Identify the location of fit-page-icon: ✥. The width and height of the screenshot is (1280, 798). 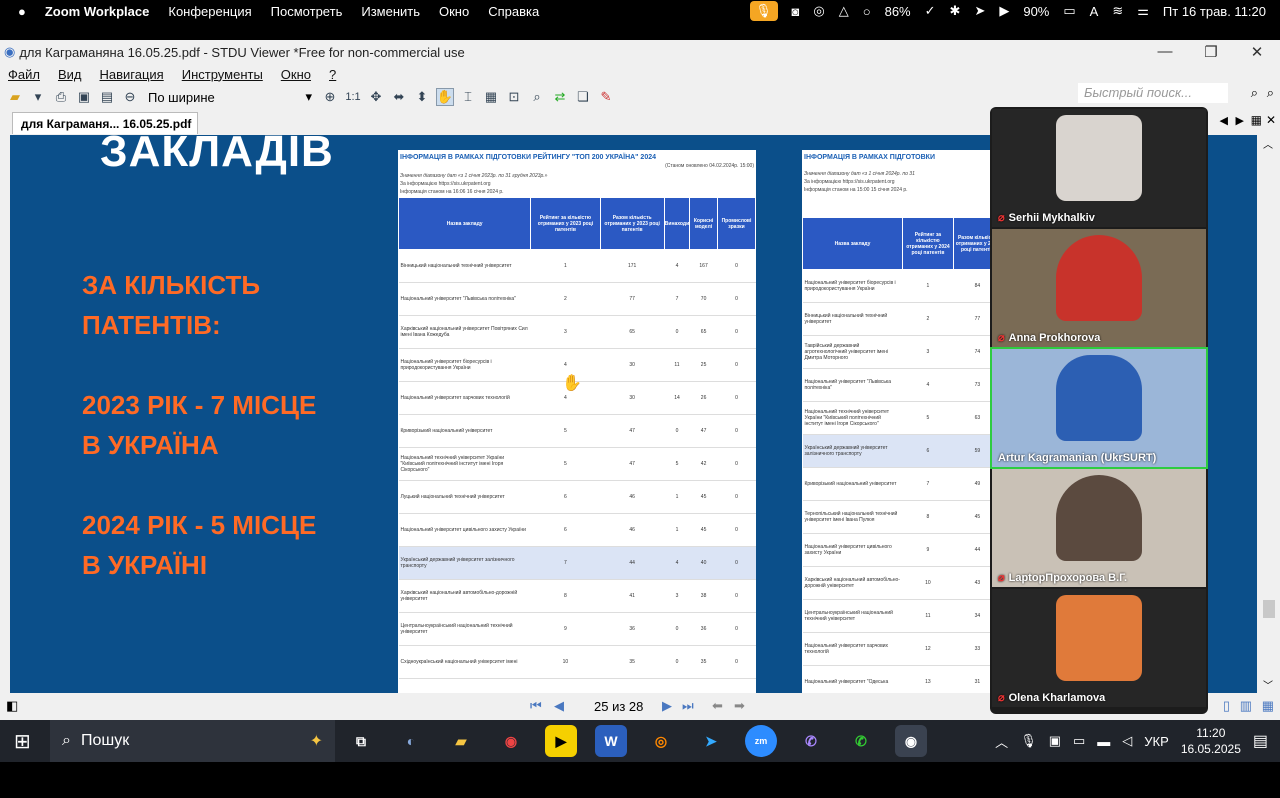
(376, 97).